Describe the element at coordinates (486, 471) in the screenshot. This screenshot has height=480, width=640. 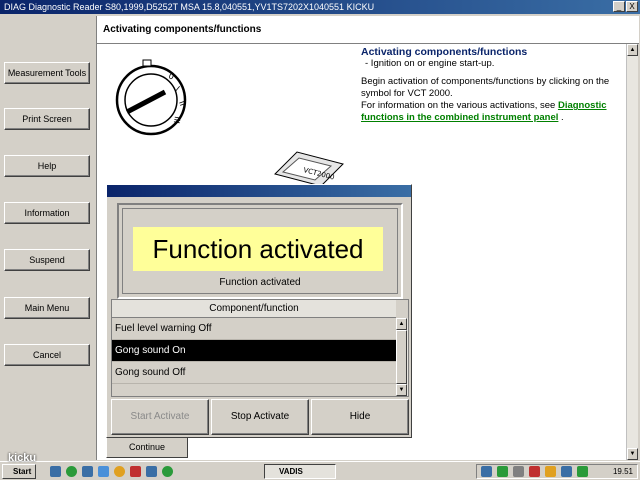
I see `network-icon` at that location.